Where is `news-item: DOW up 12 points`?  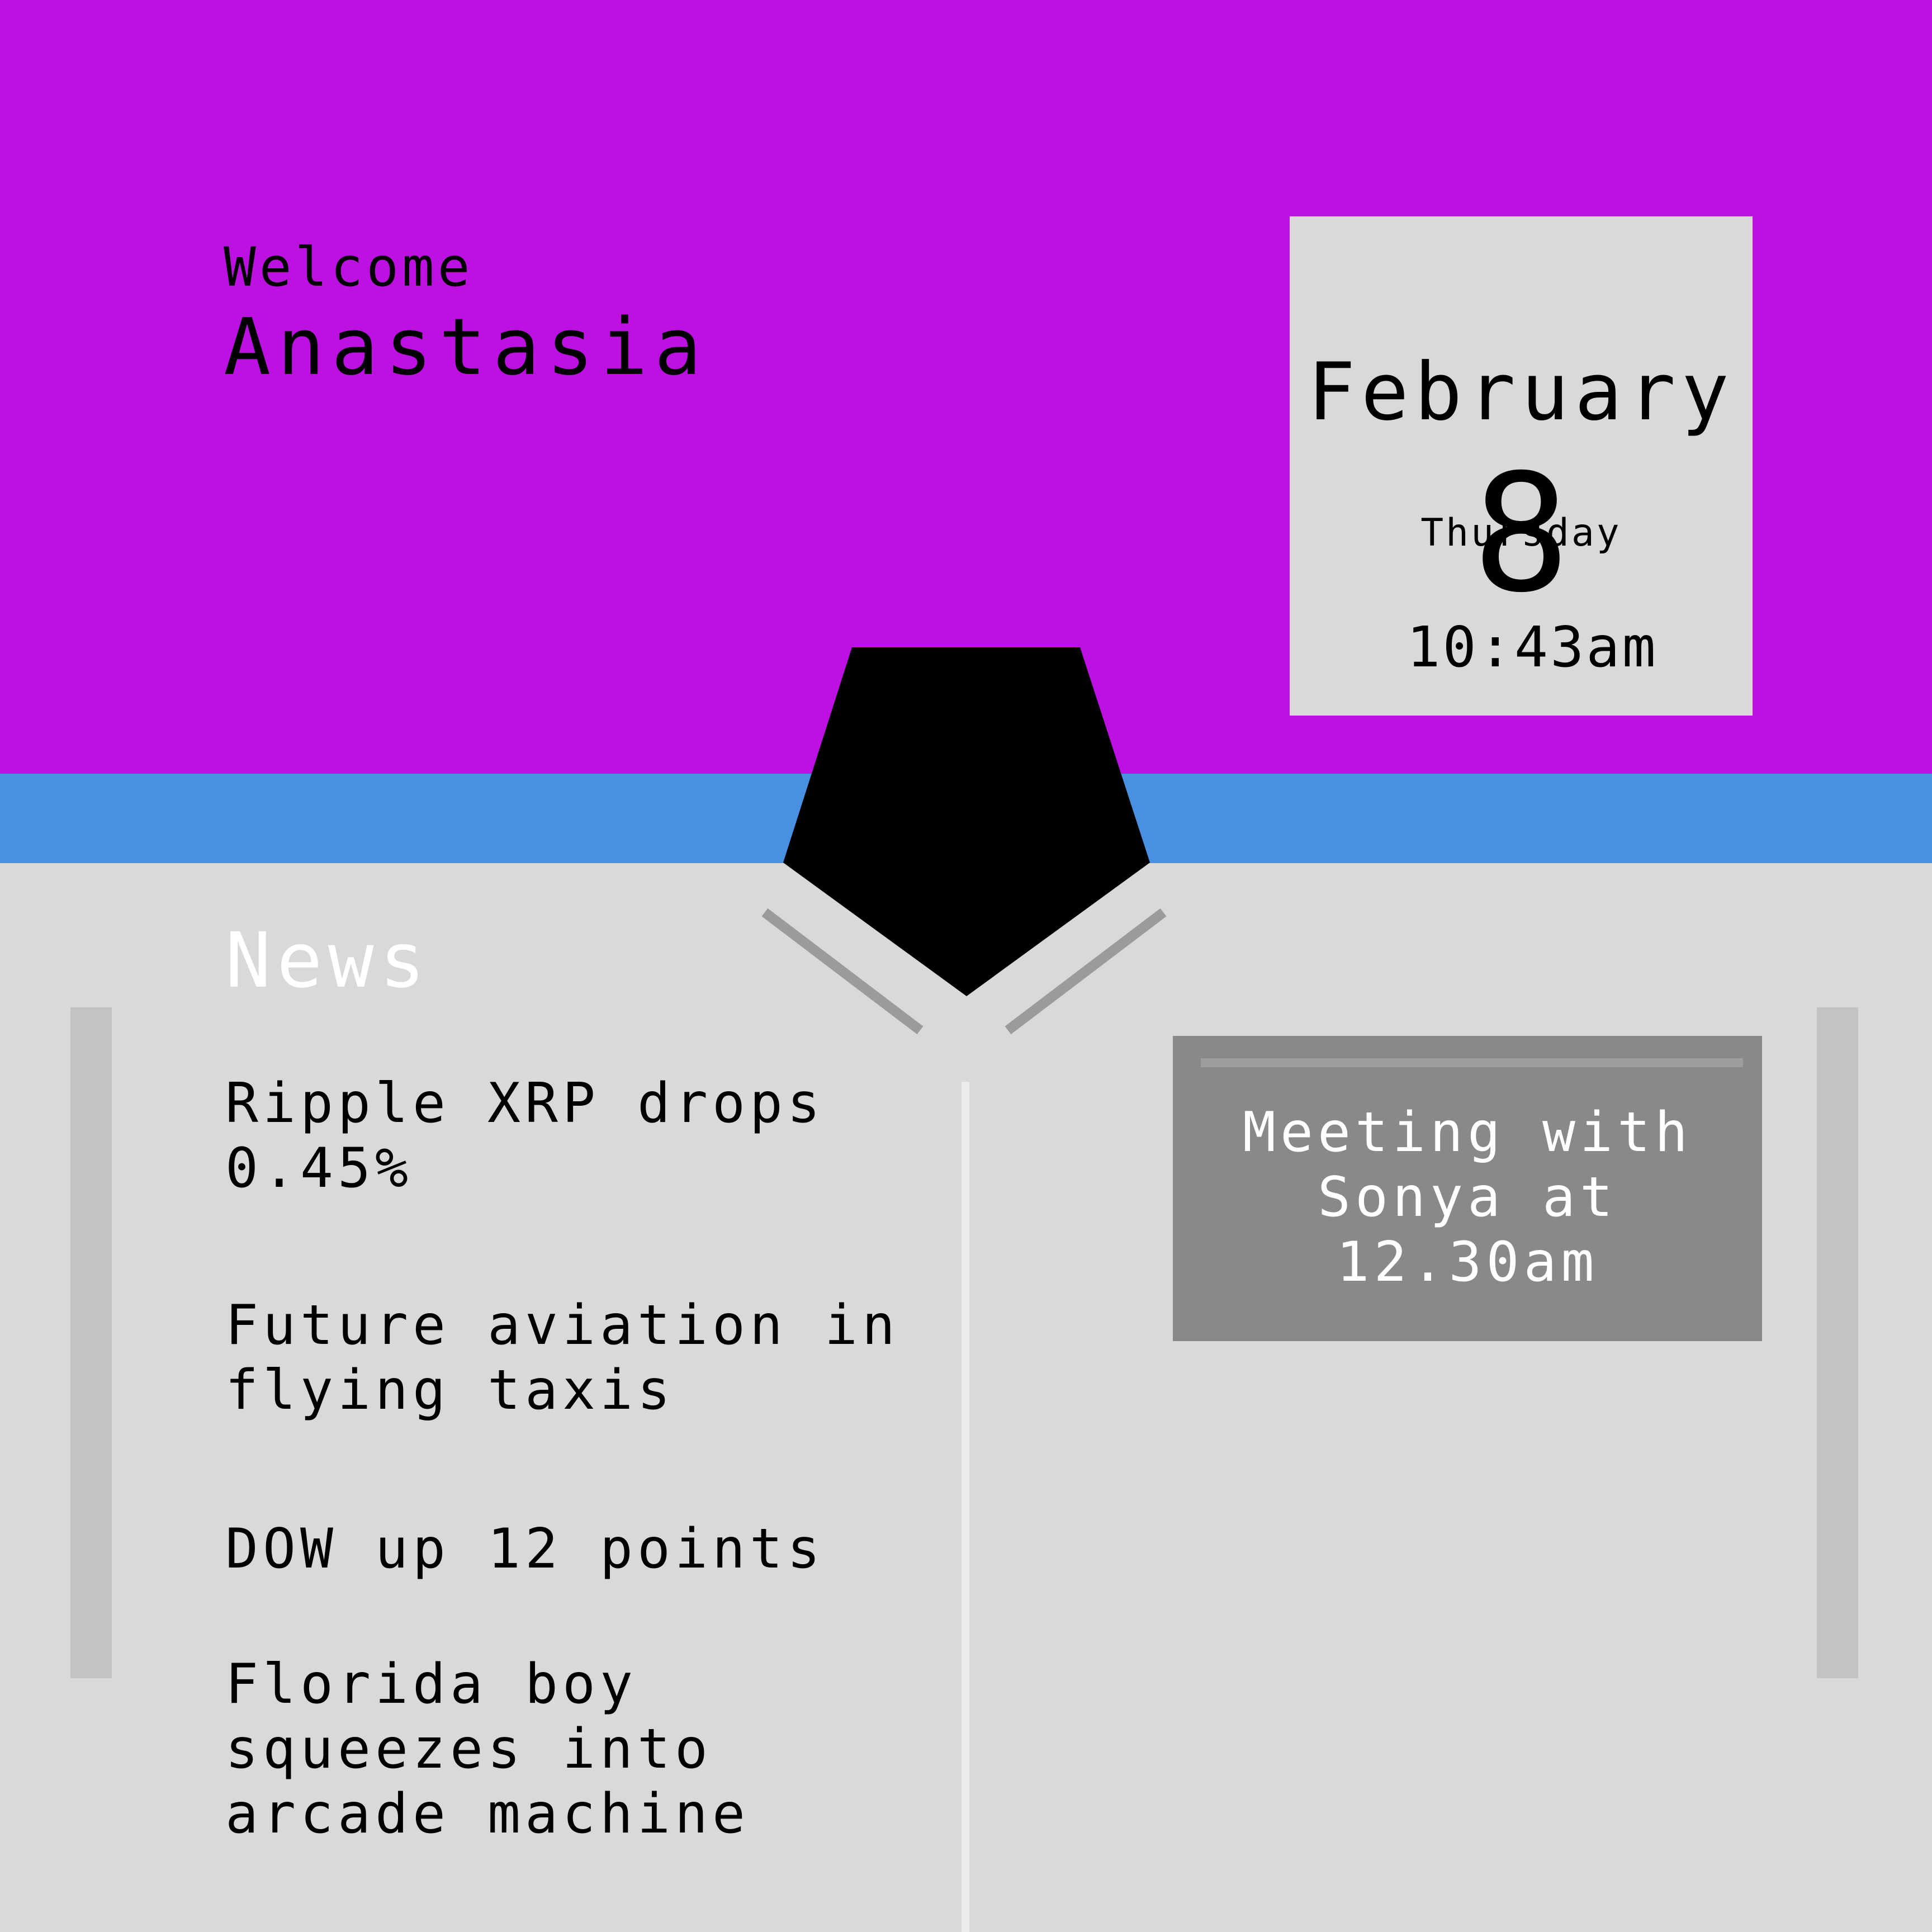 news-item: DOW up 12 points is located at coordinates (525, 1549).